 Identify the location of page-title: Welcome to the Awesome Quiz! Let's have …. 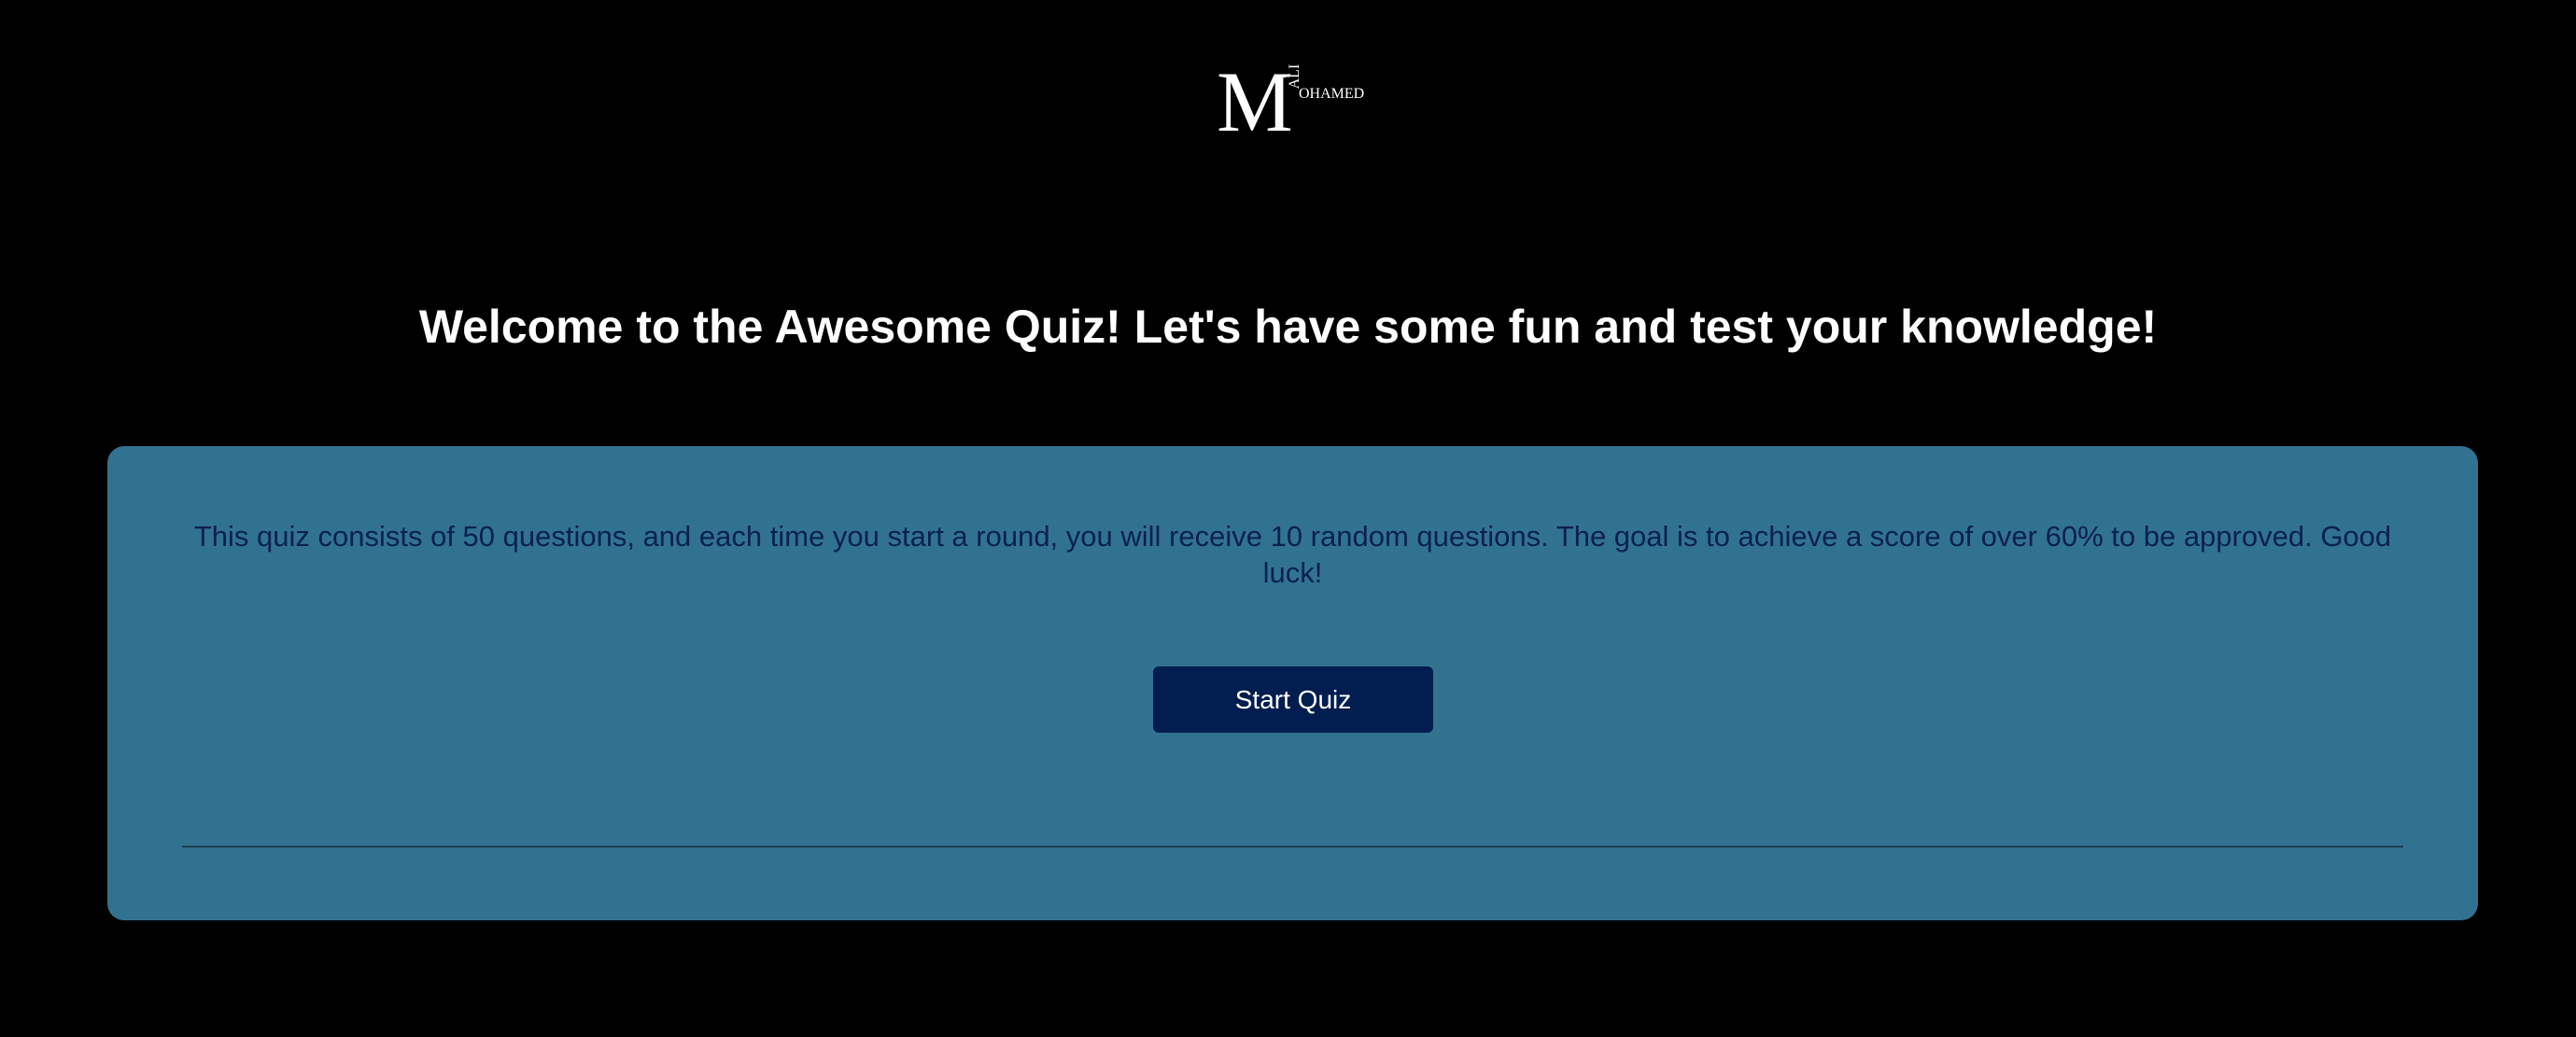
(1288, 327).